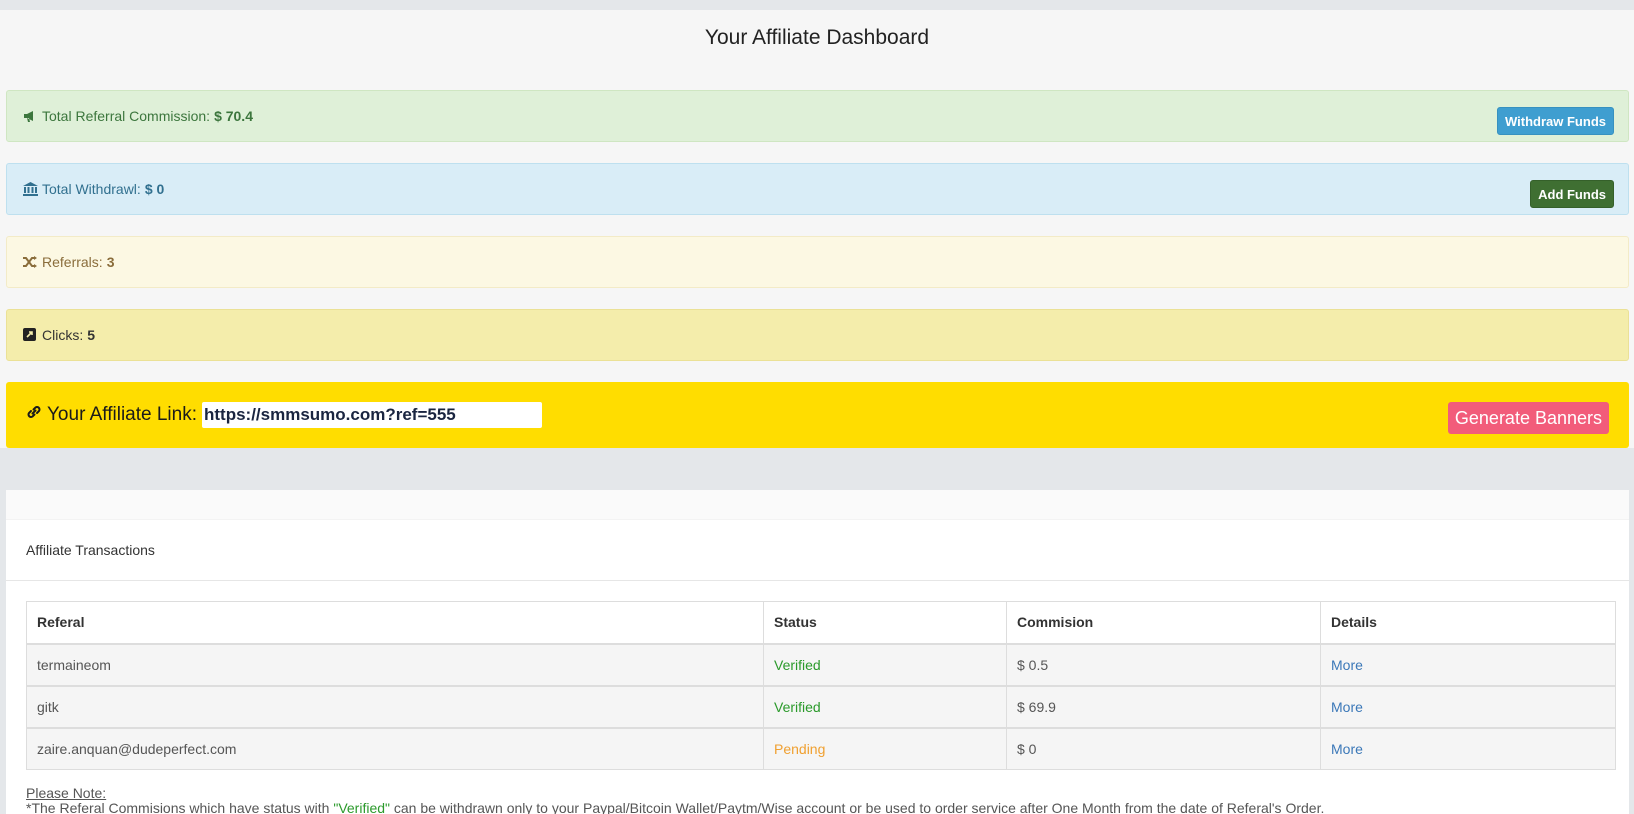 This screenshot has width=1634, height=814. I want to click on table-row: termaineom Verified $ 0.5 More, so click(821, 664).